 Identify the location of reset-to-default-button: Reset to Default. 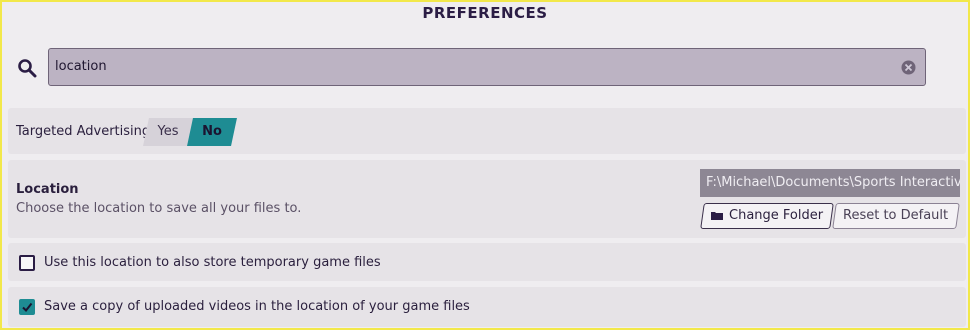
(896, 216).